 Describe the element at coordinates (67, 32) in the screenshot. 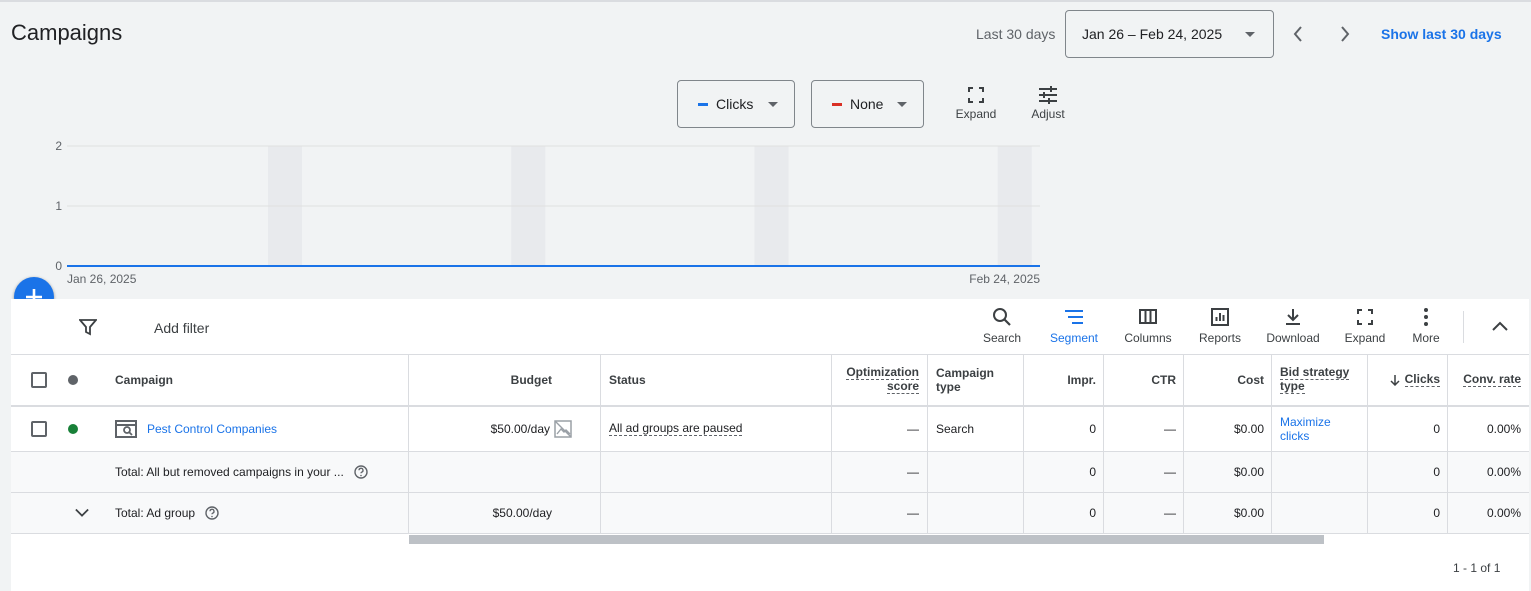

I see `page-title: Campaigns` at that location.